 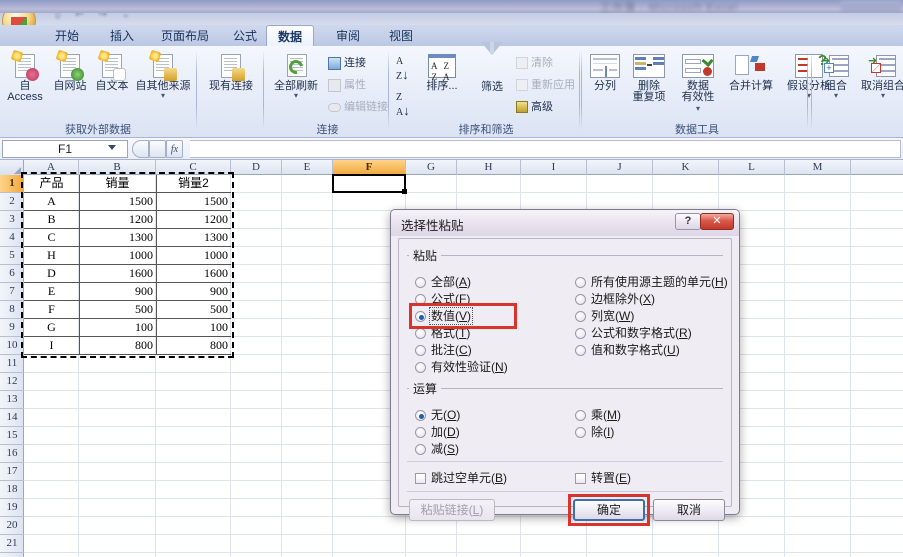 I want to click on button-remove-duplicates: 删除 重复项, so click(x=649, y=78).